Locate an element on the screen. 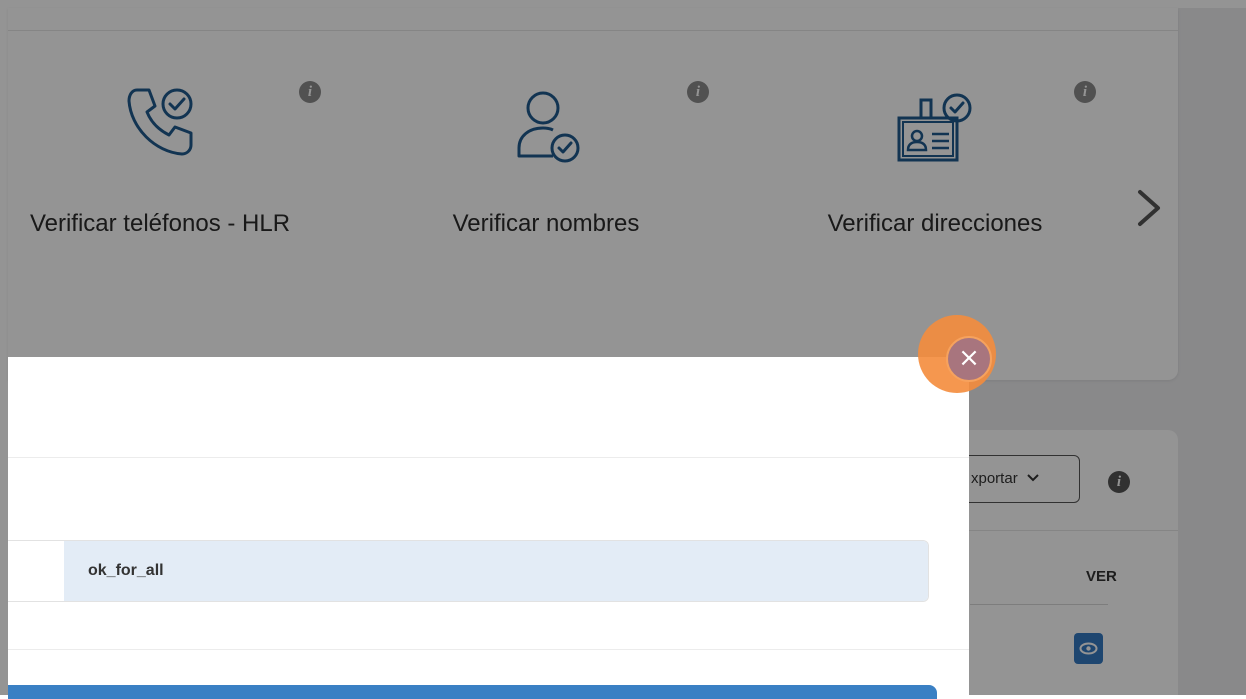 This screenshot has width=1246, height=699. close-button: × is located at coordinates (969, 359).